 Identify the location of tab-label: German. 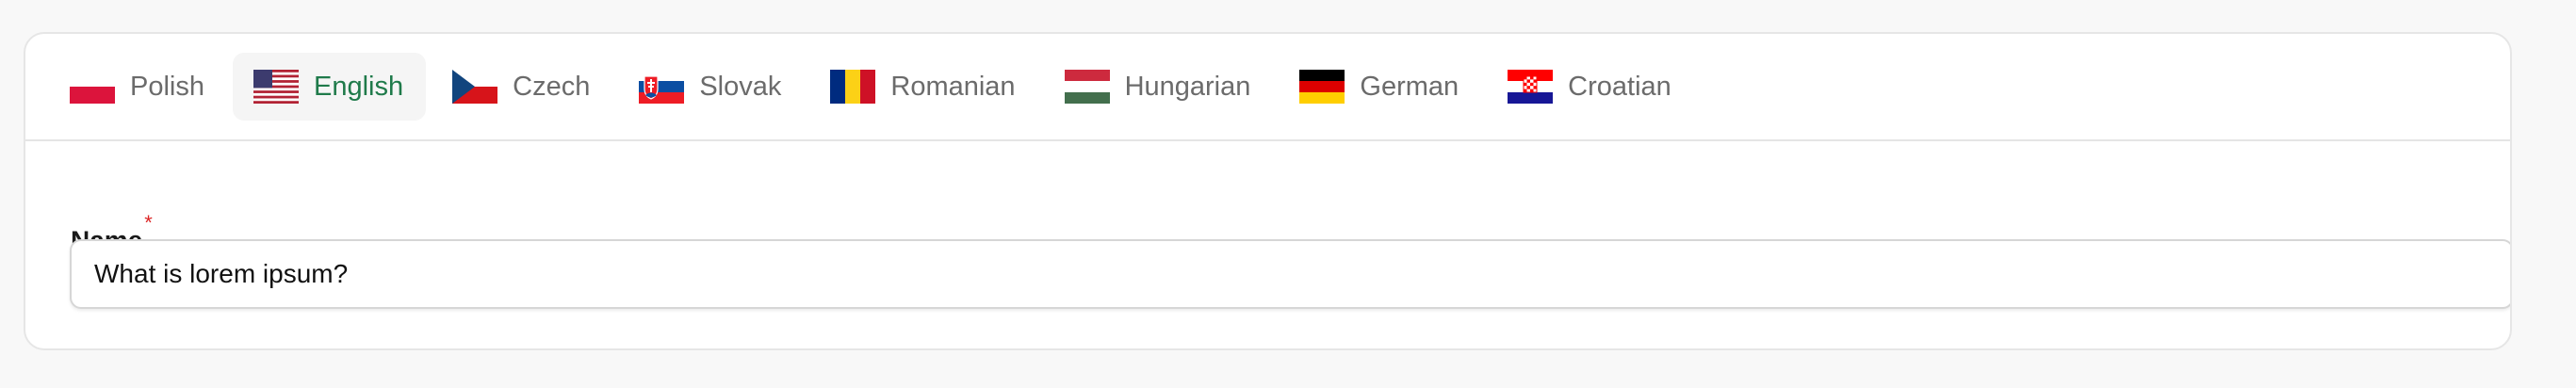
(1409, 87).